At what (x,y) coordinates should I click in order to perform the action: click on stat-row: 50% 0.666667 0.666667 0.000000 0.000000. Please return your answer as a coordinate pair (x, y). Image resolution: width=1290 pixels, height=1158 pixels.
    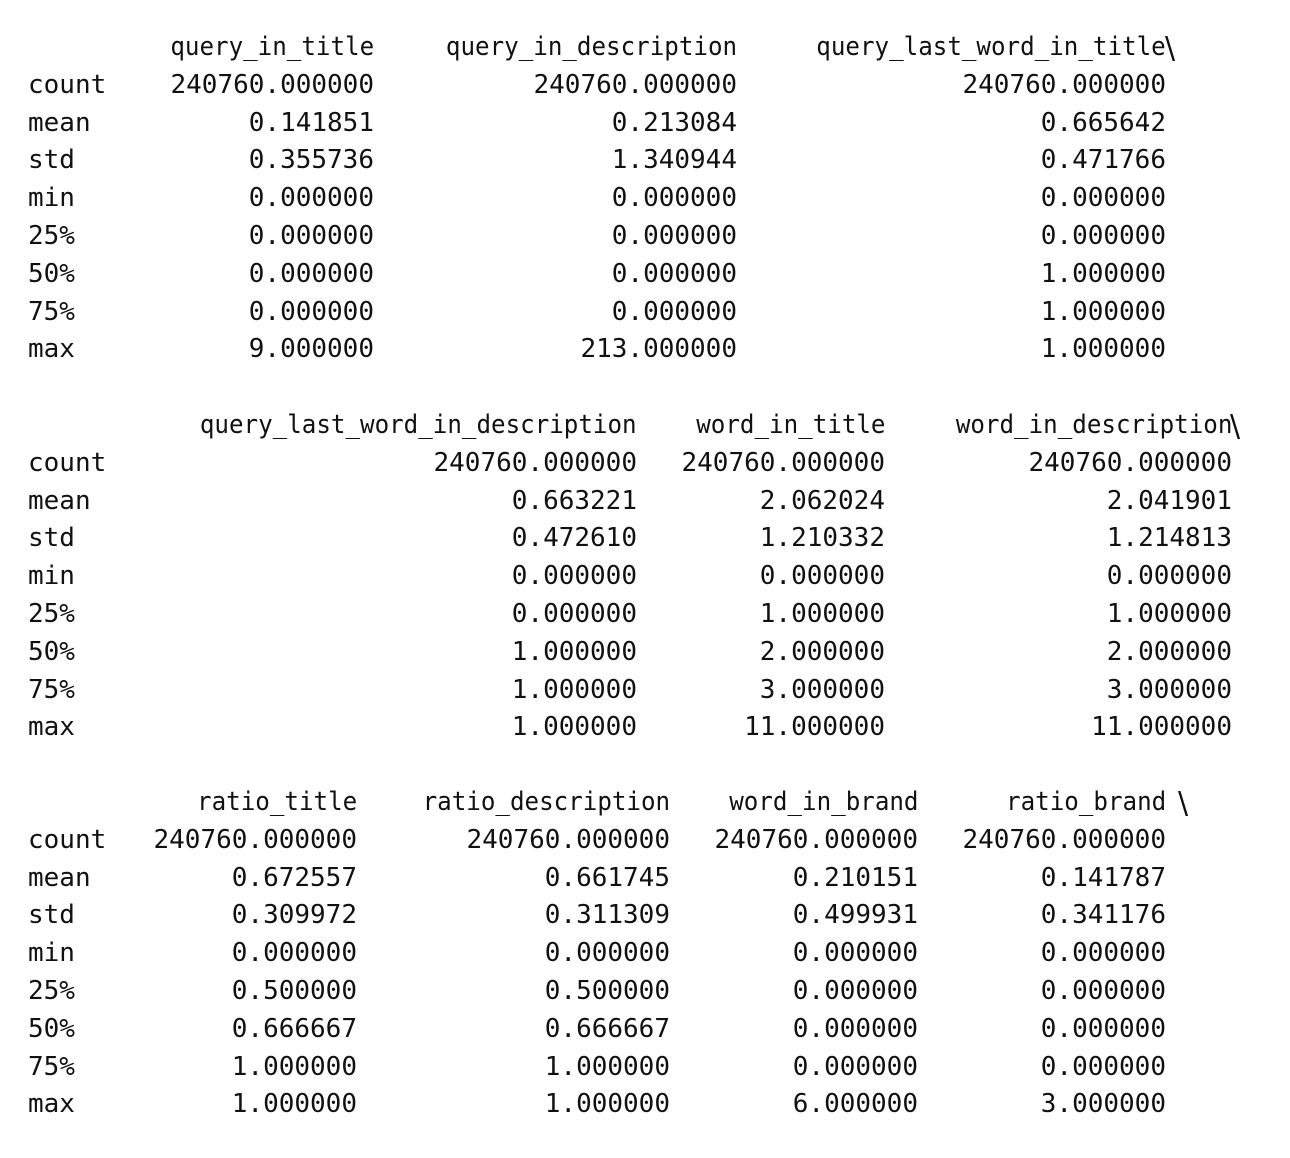
    Looking at the image, I should click on (645, 1029).